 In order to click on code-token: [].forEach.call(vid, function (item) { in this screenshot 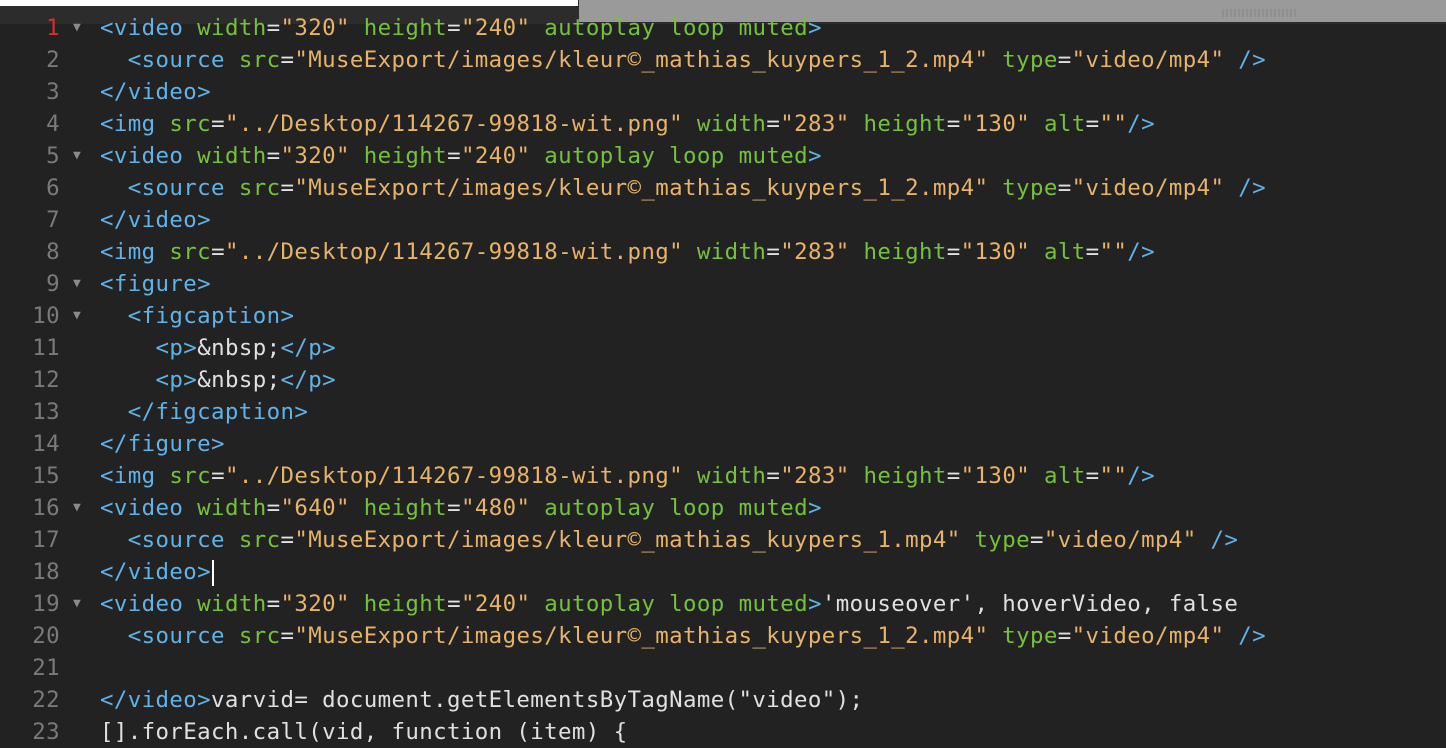, I will do `click(364, 732)`.